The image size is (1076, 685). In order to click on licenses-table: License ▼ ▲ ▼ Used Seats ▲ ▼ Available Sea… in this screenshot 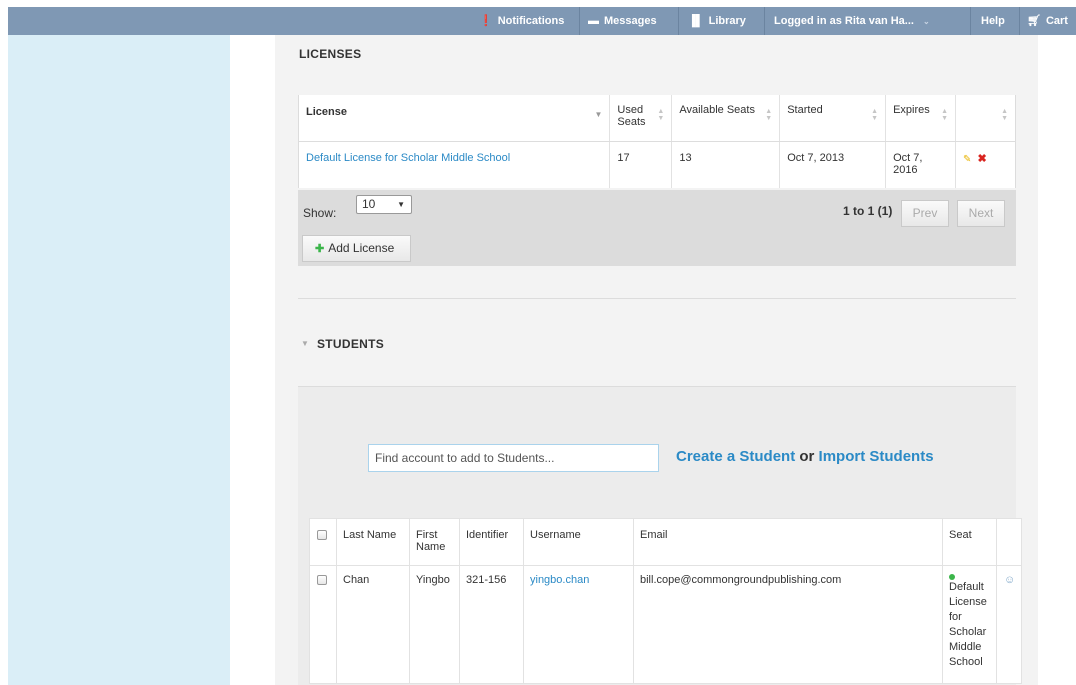, I will do `click(656, 141)`.